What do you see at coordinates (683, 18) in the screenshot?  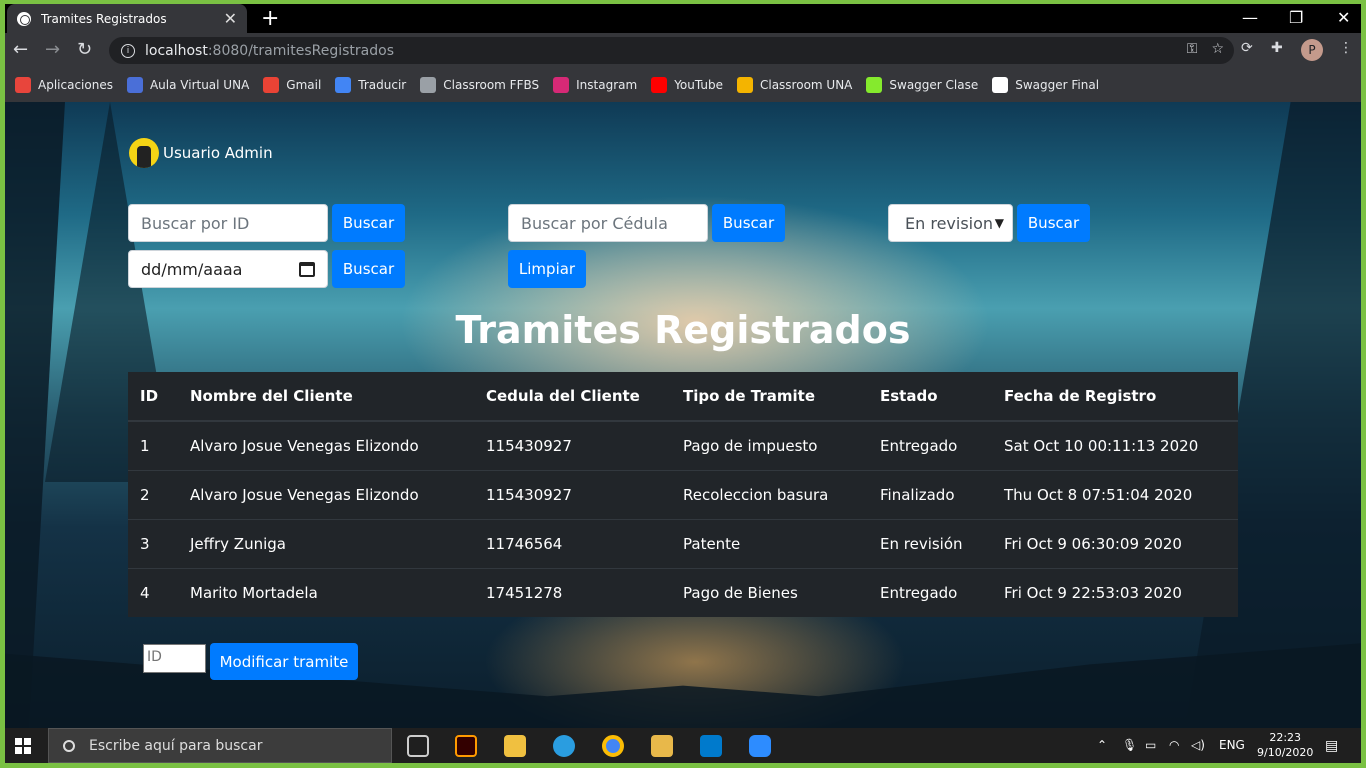 I see `tab-strip: Tramites Registrados ✕ + — ❐ ✕` at bounding box center [683, 18].